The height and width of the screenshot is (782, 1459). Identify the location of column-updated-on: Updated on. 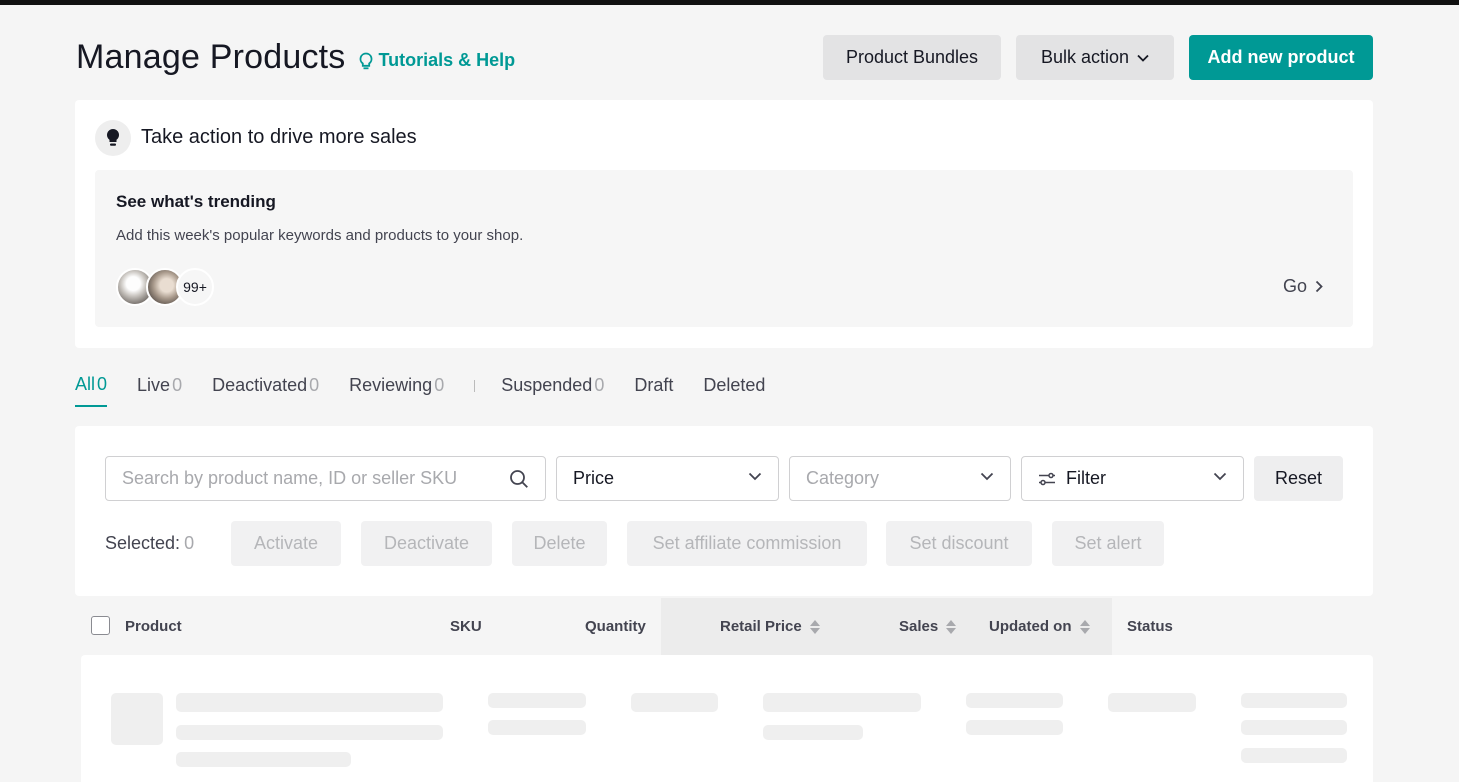
(1039, 626).